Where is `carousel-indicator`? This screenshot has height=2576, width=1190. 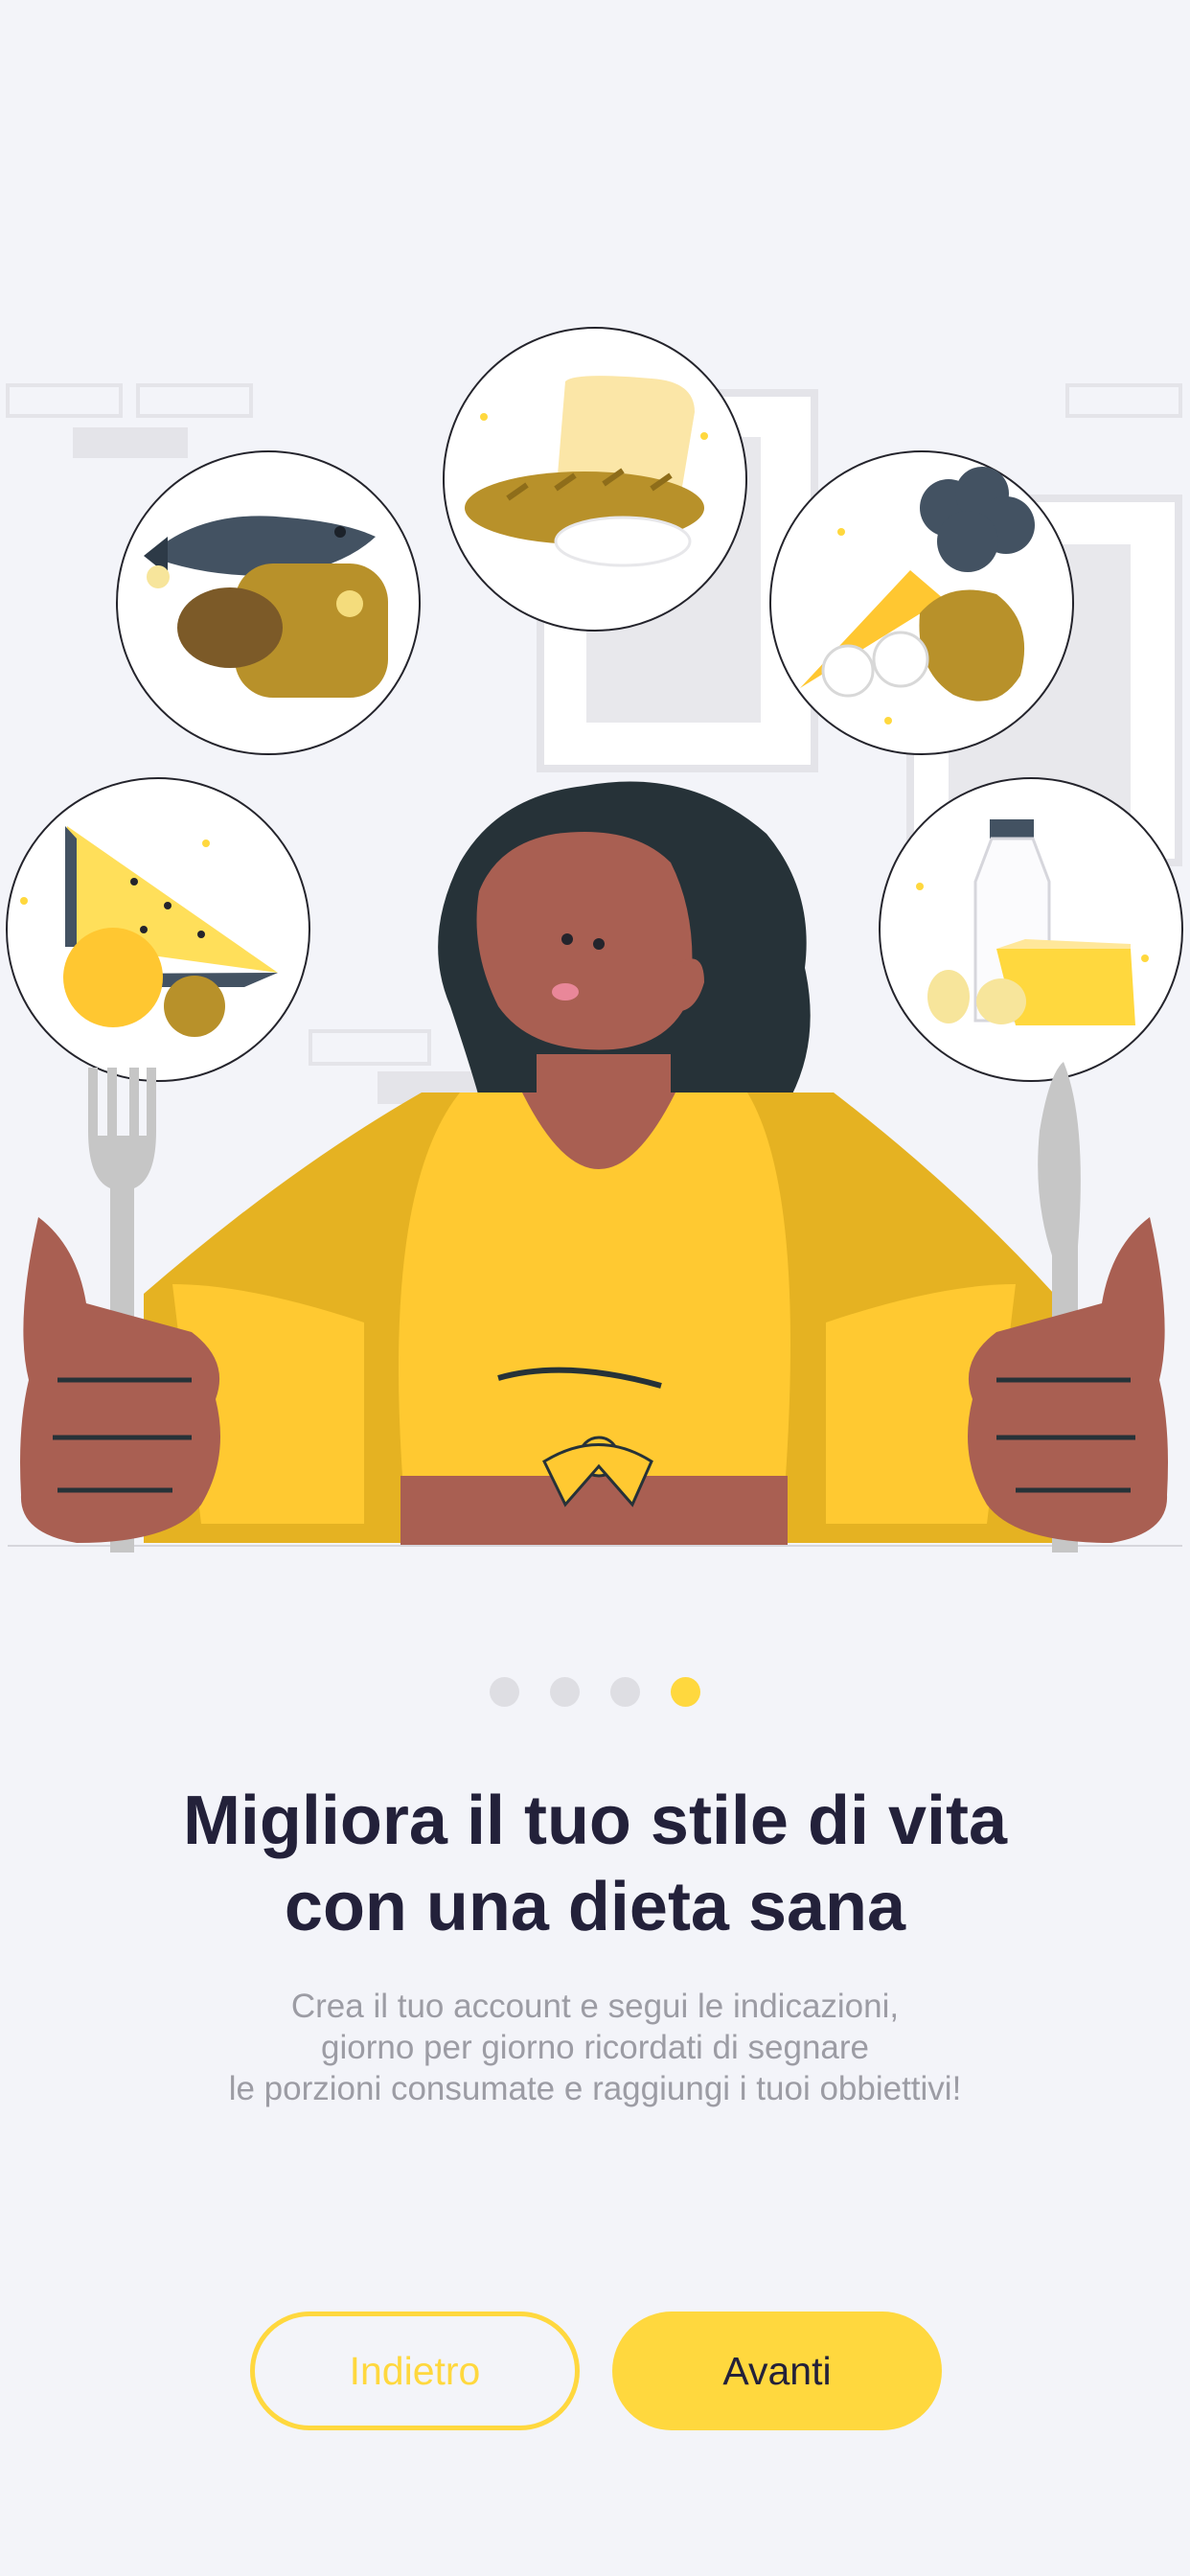 carousel-indicator is located at coordinates (595, 1692).